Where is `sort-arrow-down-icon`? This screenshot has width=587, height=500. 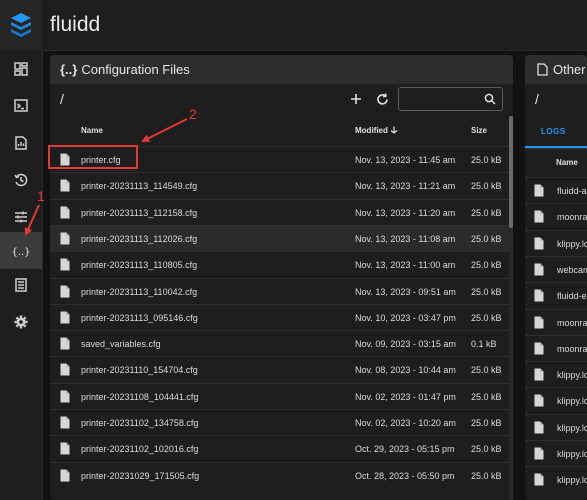
sort-arrow-down-icon is located at coordinates (394, 130).